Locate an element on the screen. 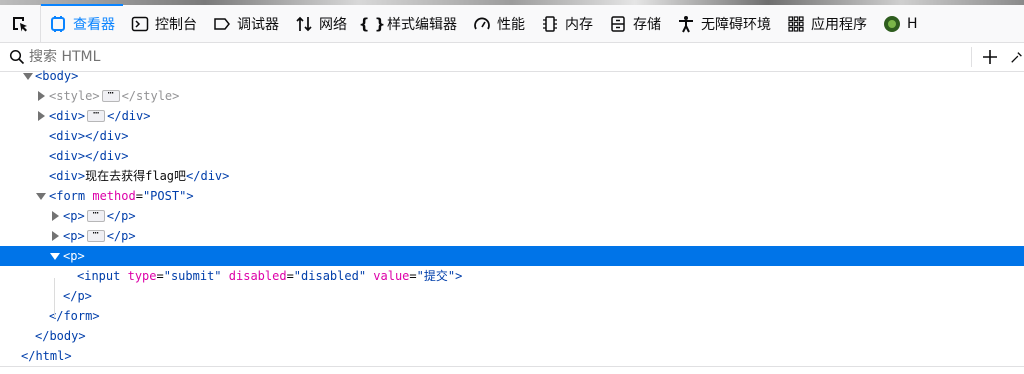 The height and width of the screenshot is (374, 1024). attribute-value: "提交" is located at coordinates (436, 276).